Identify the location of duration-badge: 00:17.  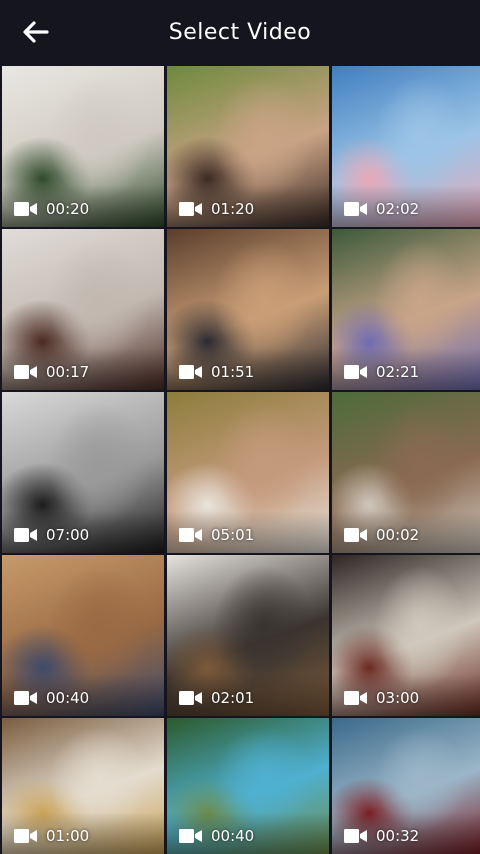
(51, 372).